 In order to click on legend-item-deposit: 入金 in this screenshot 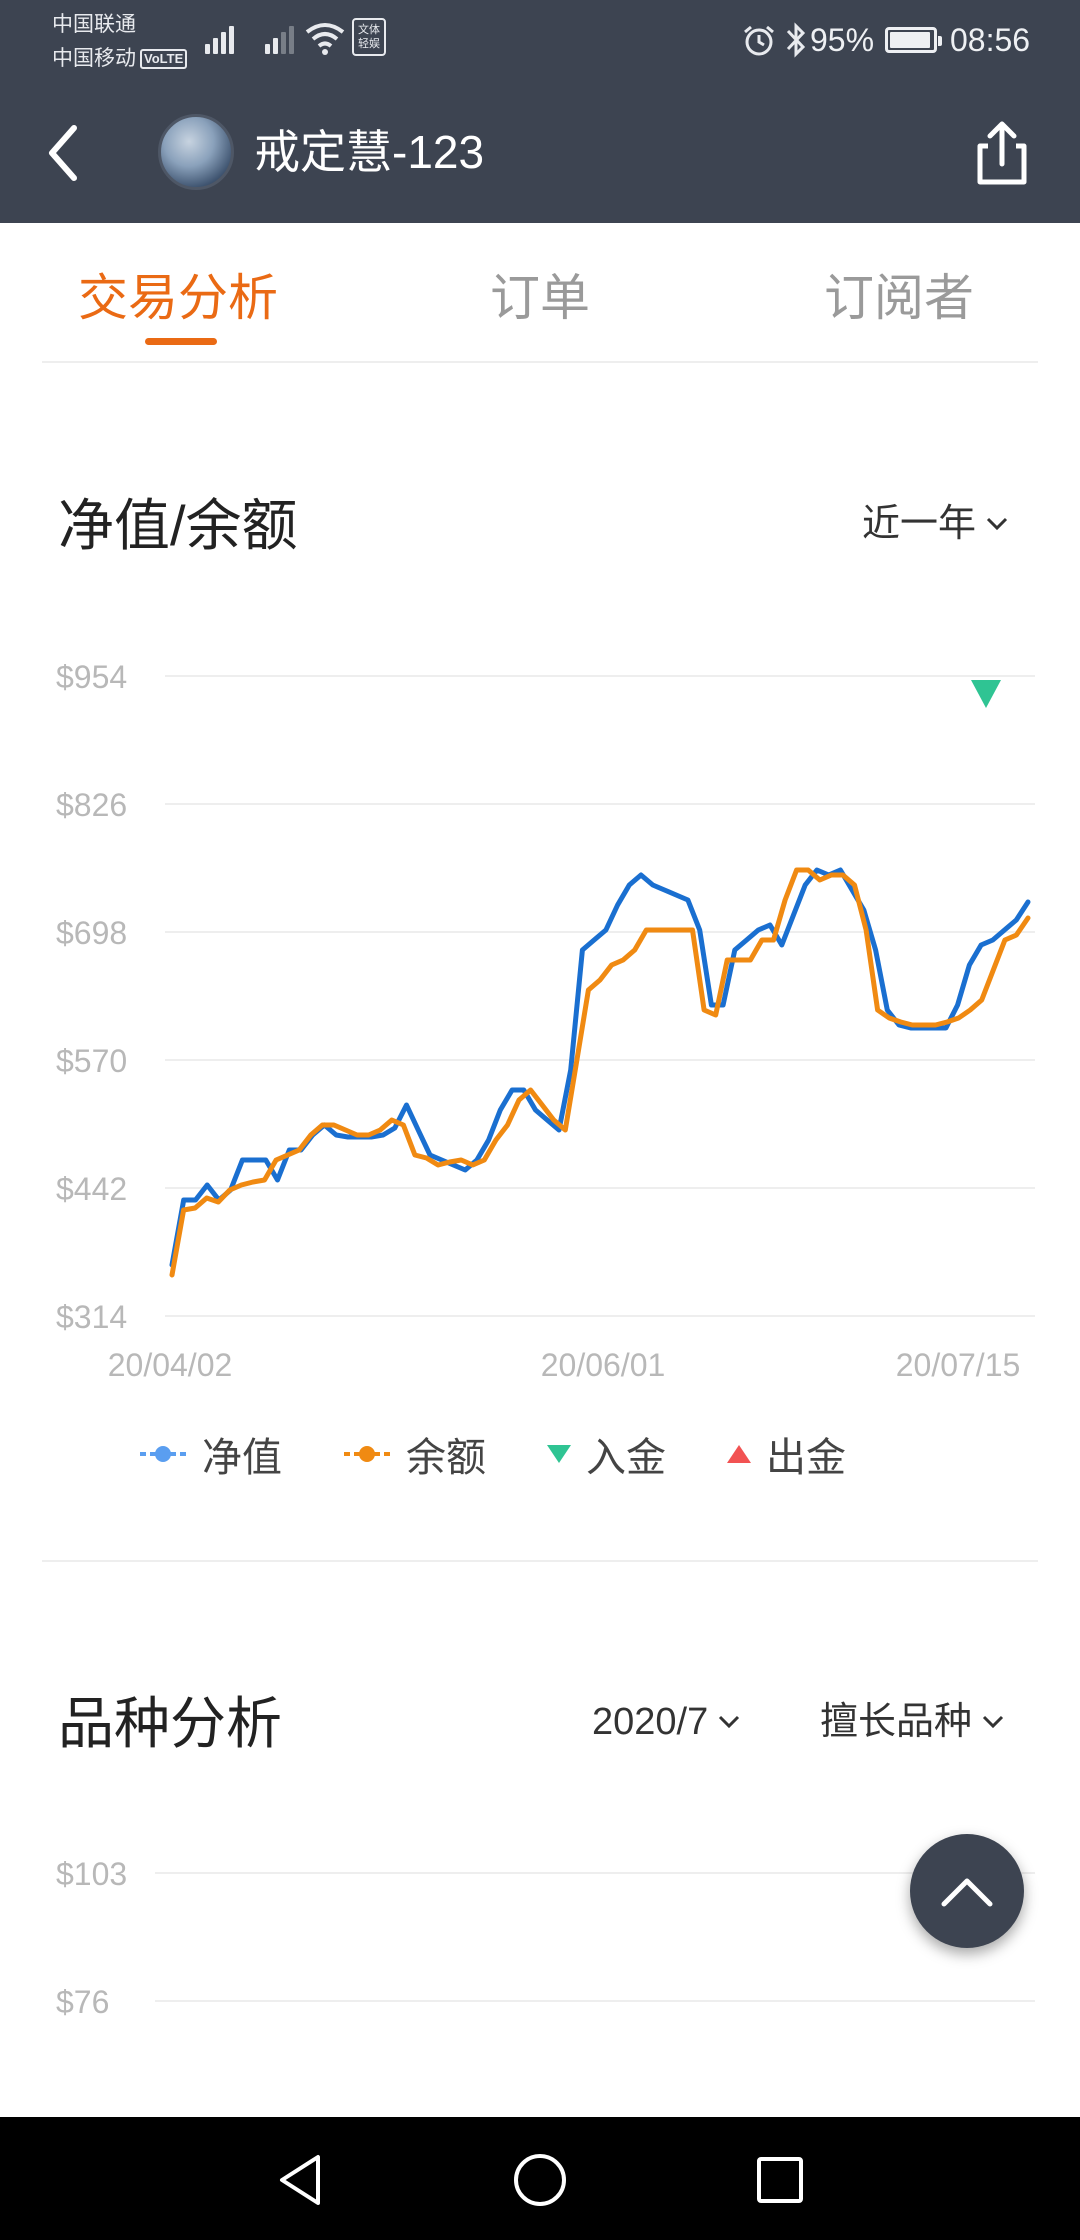, I will do `click(606, 1454)`.